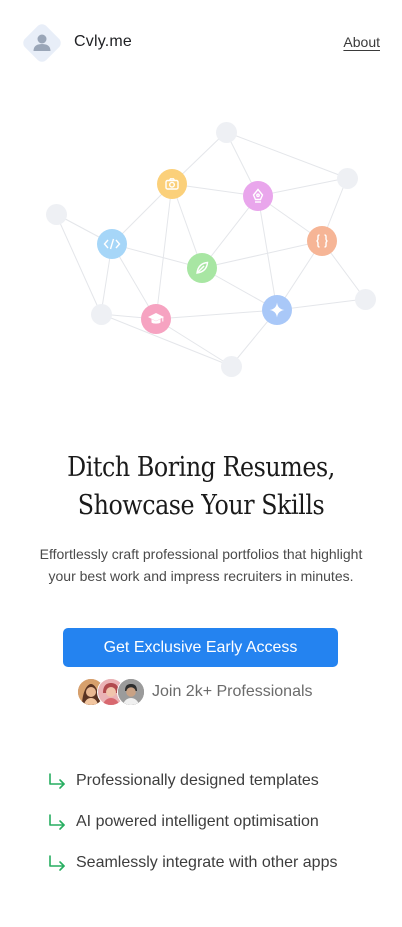  I want to click on feature-label: AI powered intelligent optimisation, so click(197, 821).